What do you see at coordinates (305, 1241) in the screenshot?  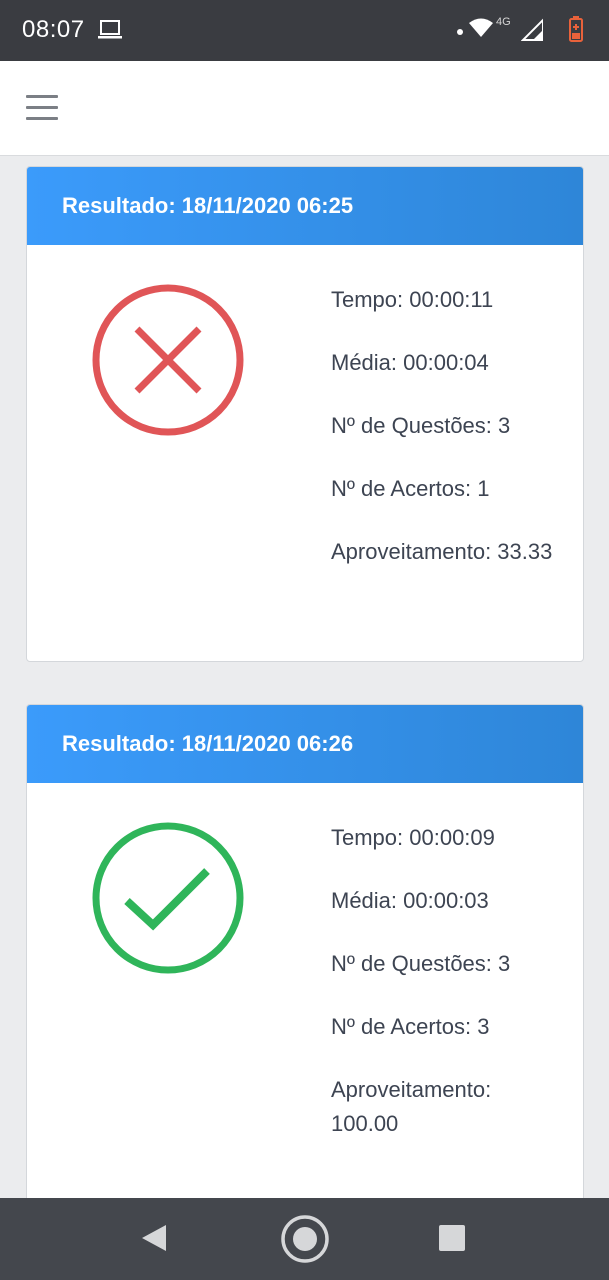 I see `home-icon` at bounding box center [305, 1241].